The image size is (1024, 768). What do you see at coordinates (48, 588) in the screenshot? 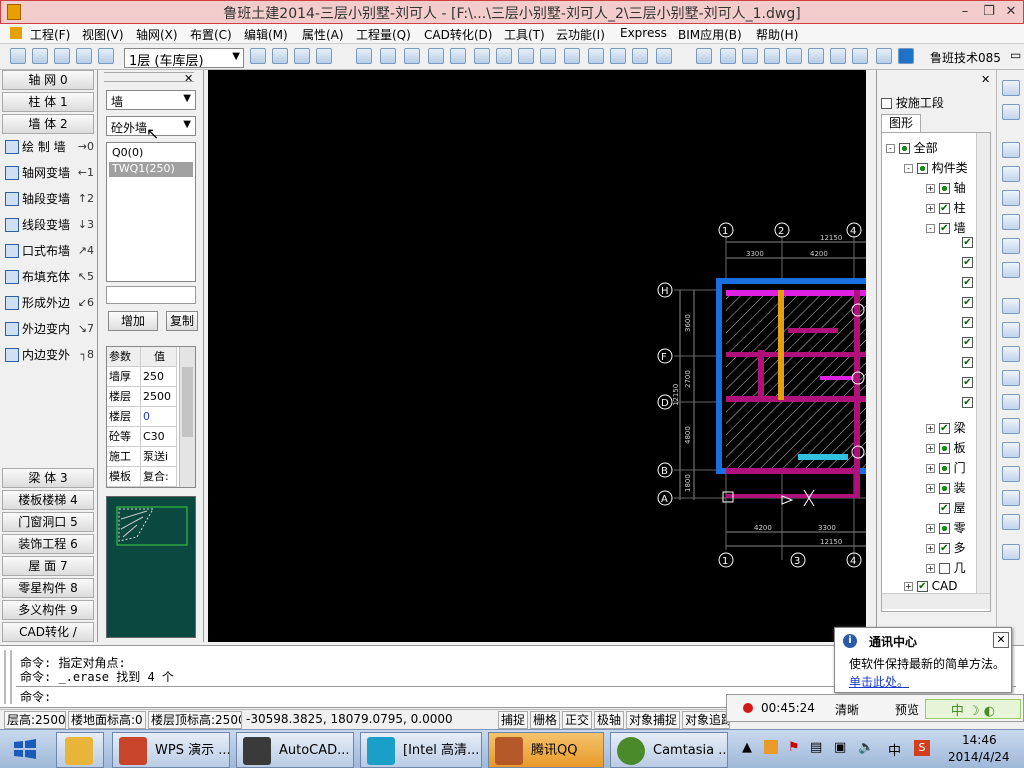
I see `tab-misc: 零星构件 8` at bounding box center [48, 588].